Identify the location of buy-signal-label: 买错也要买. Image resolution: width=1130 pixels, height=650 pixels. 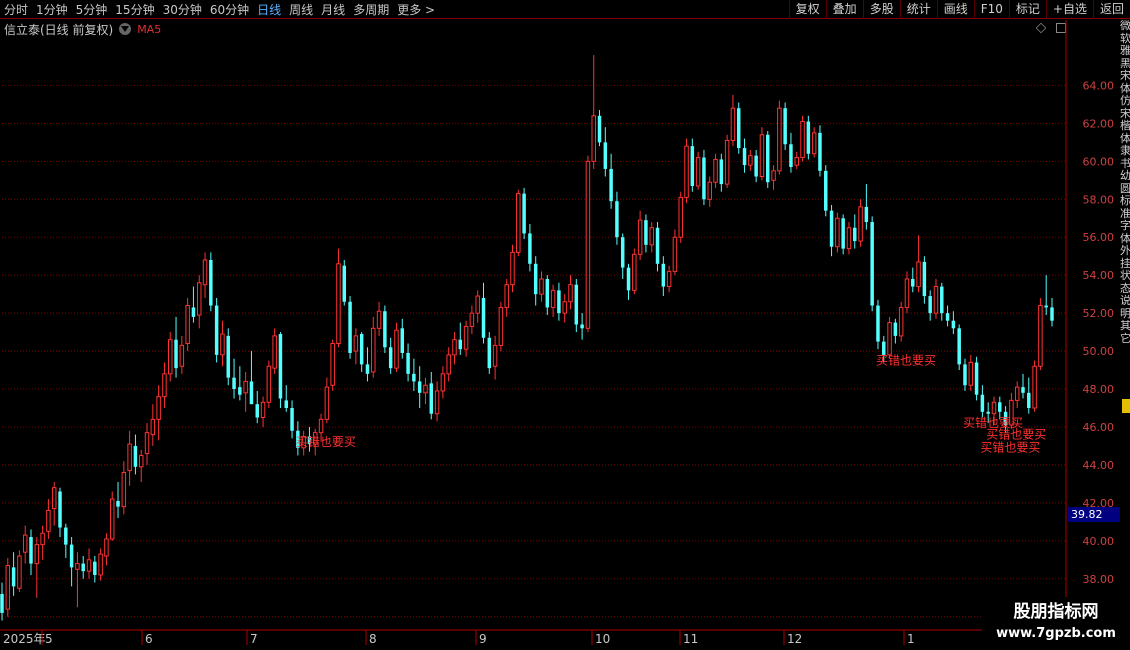
(326, 442).